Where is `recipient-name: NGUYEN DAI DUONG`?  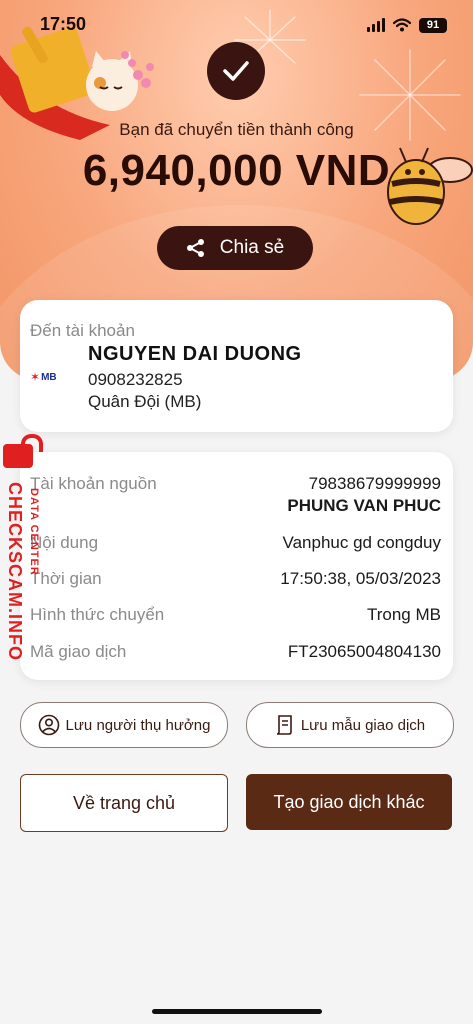
recipient-name: NGUYEN DAI DUONG is located at coordinates (195, 354).